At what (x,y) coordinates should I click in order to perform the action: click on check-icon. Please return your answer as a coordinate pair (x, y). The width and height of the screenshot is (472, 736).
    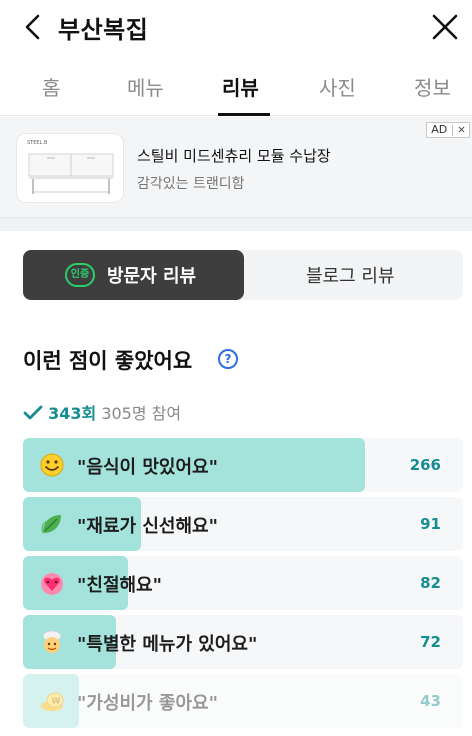
    Looking at the image, I should click on (33, 412).